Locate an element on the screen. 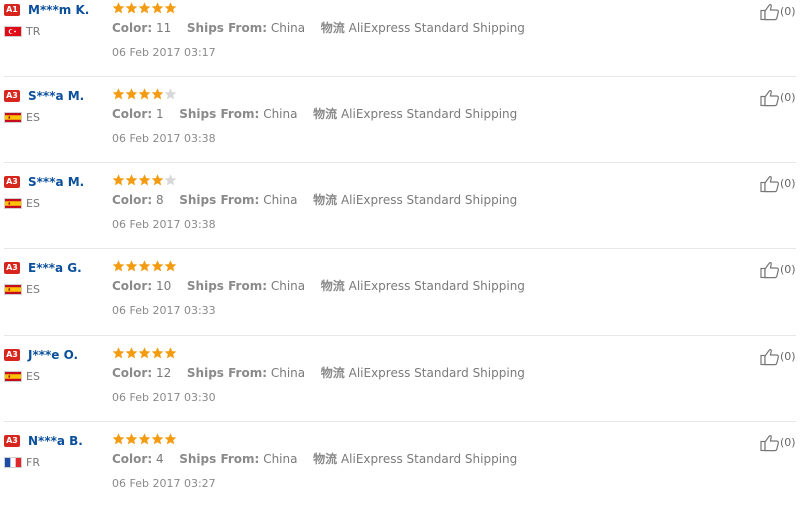 Image resolution: width=800 pixels, height=517 pixels. review-date: 06 Feb 2017 03:38 is located at coordinates (164, 138).